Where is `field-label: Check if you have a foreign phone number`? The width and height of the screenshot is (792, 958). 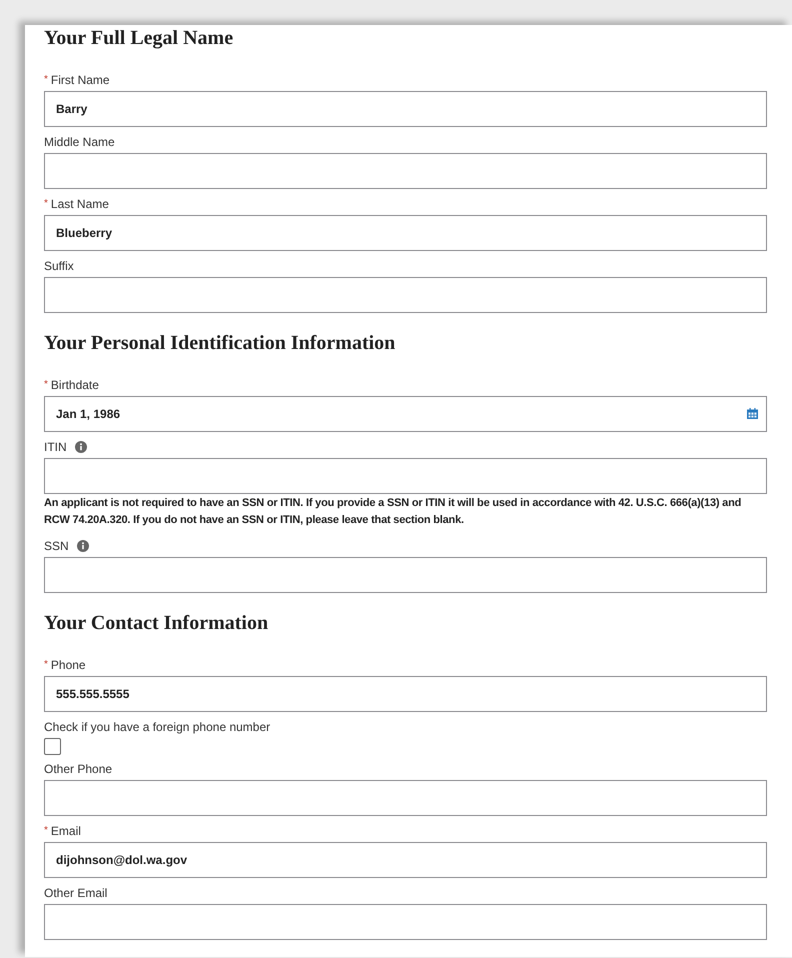 field-label: Check if you have a foreign phone number is located at coordinates (157, 727).